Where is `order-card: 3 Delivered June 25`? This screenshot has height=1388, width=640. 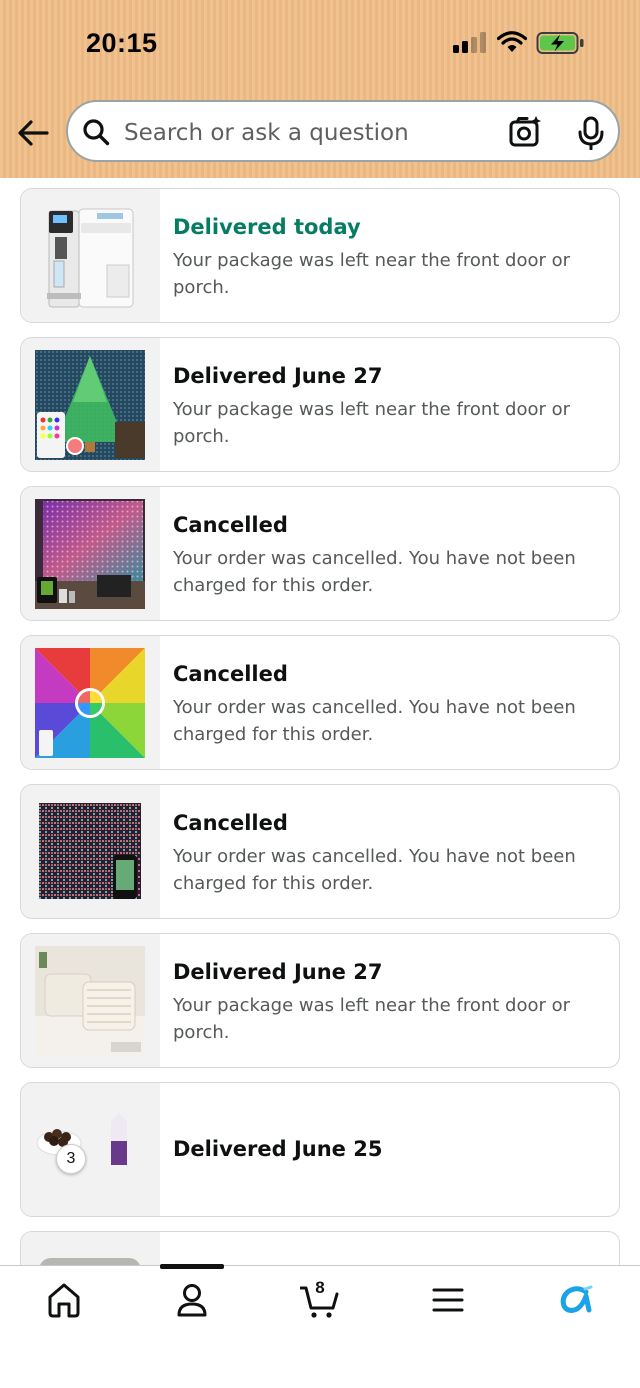 order-card: 3 Delivered June 25 is located at coordinates (320, 1149).